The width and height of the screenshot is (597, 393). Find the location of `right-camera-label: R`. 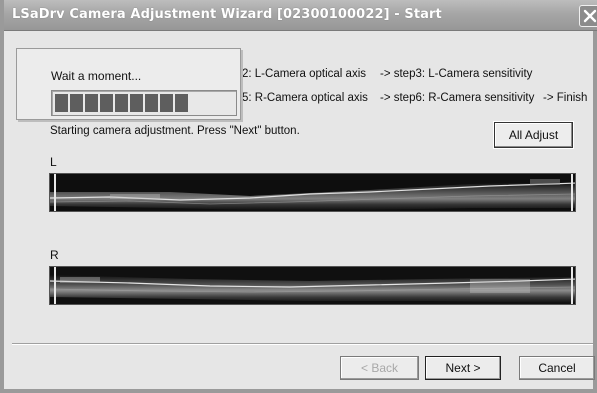

right-camera-label: R is located at coordinates (54, 255).